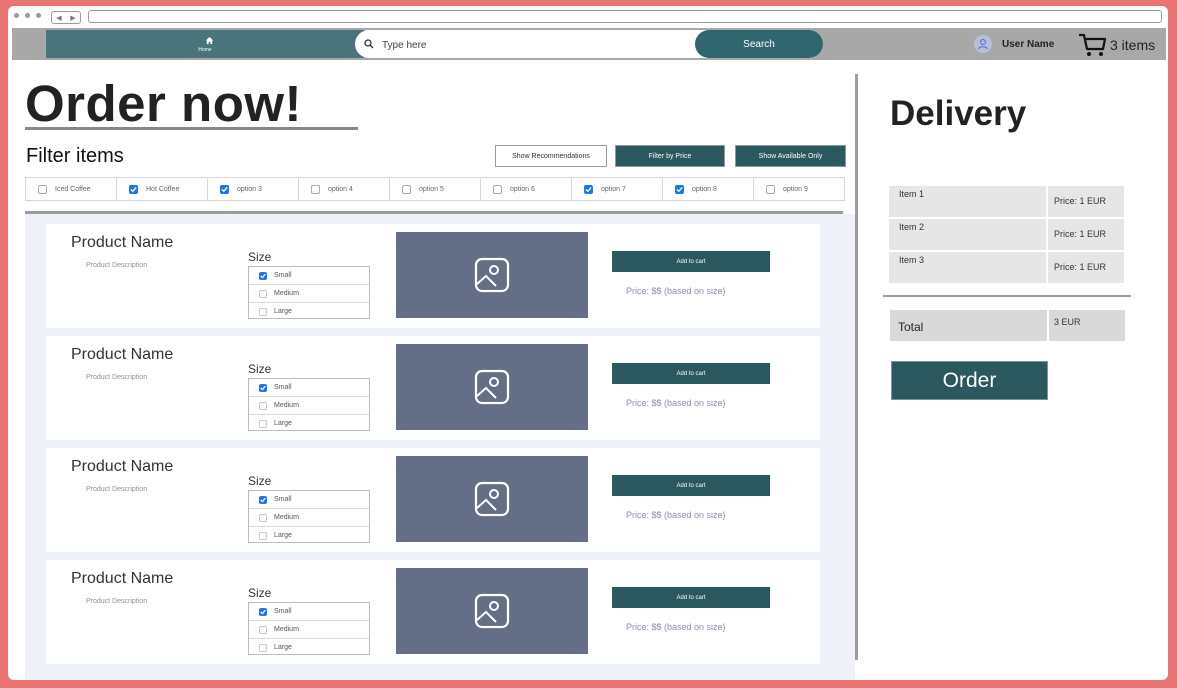 This screenshot has height=688, width=1177. Describe the element at coordinates (66, 17) in the screenshot. I see `history-arrows: ◀ ▶` at that location.